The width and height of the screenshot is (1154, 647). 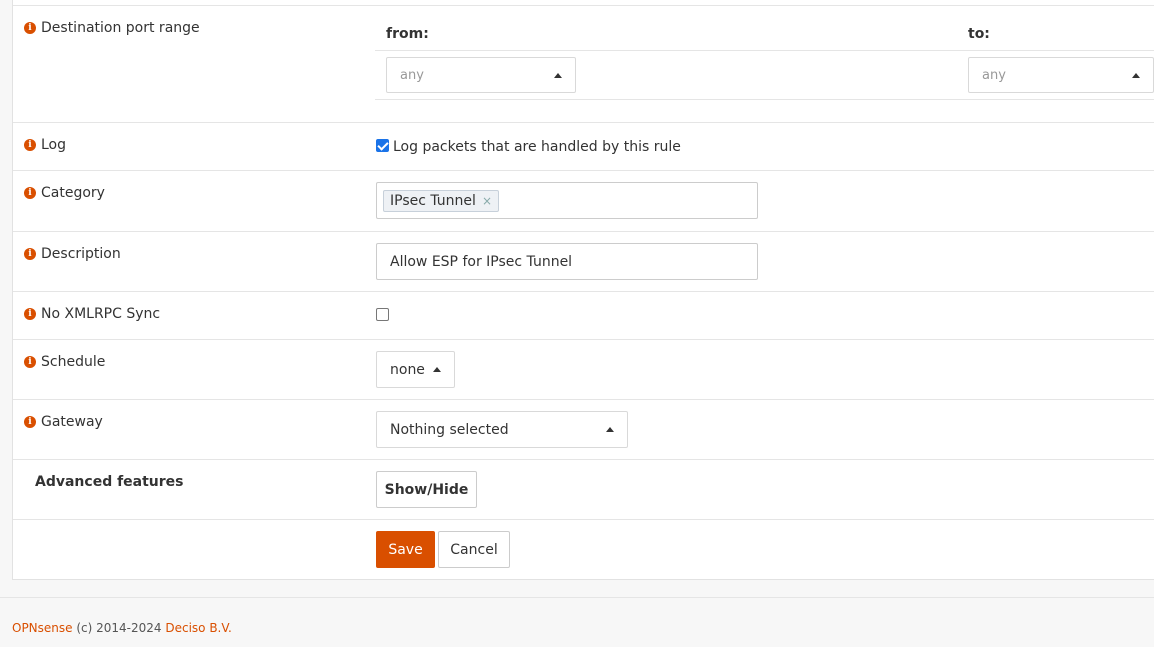 I want to click on gateway-select: Nothing selected, so click(x=502, y=429).